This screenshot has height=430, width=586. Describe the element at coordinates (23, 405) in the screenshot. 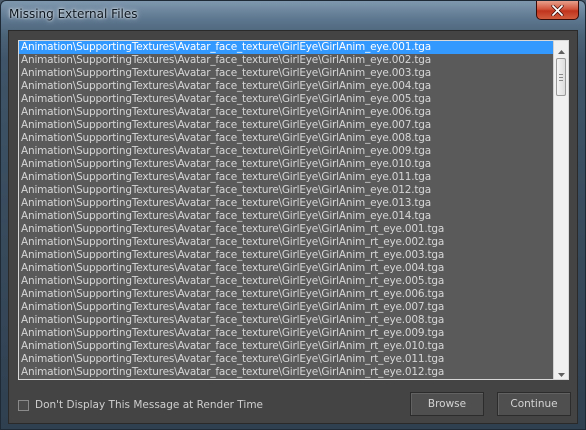

I see `dont-display-checkbox` at that location.